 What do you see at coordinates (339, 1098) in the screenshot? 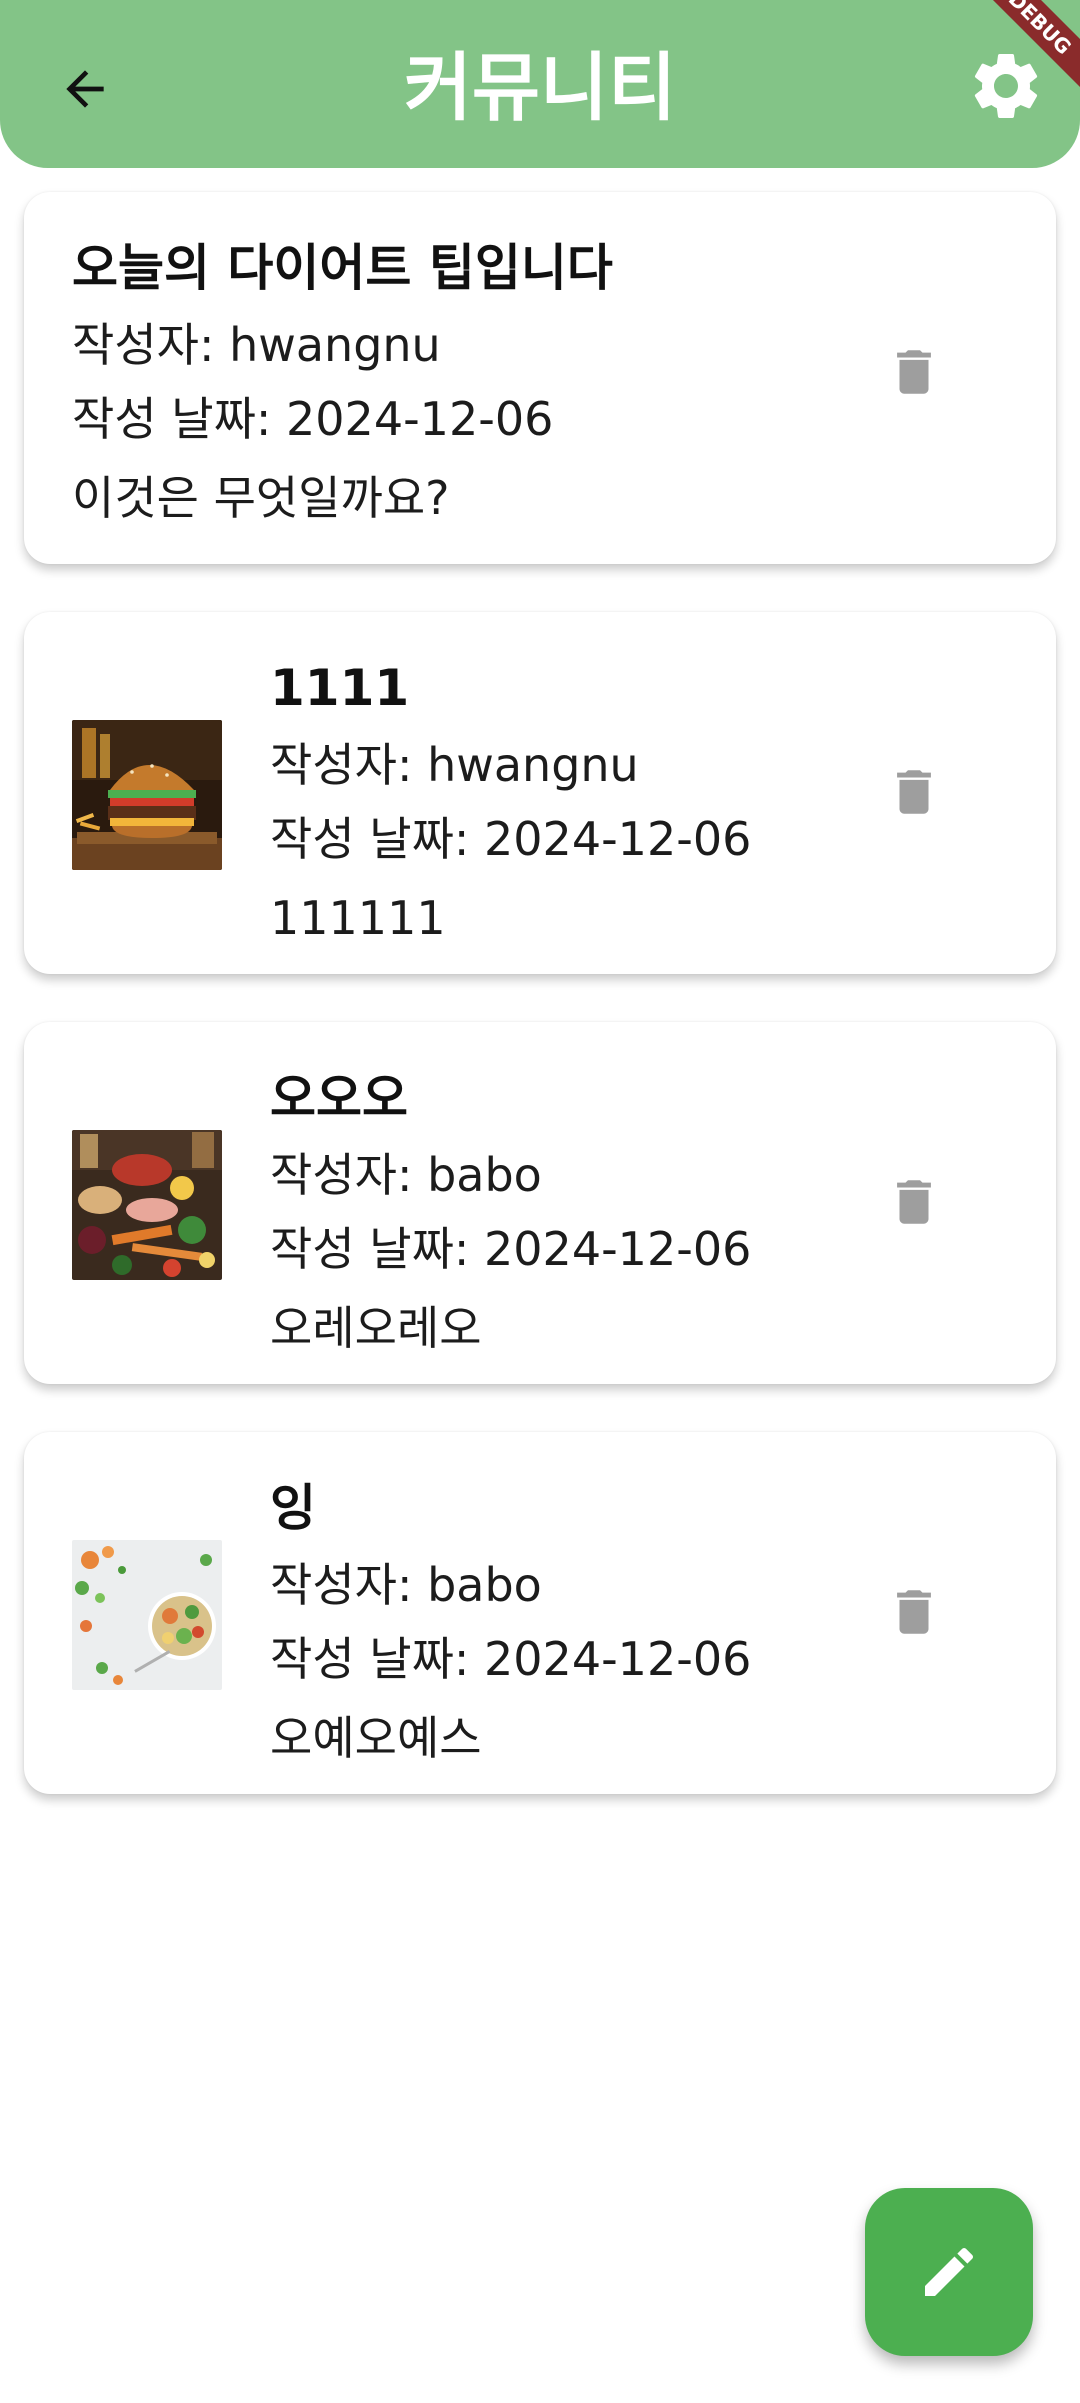
I see `post-title: 오오오` at bounding box center [339, 1098].